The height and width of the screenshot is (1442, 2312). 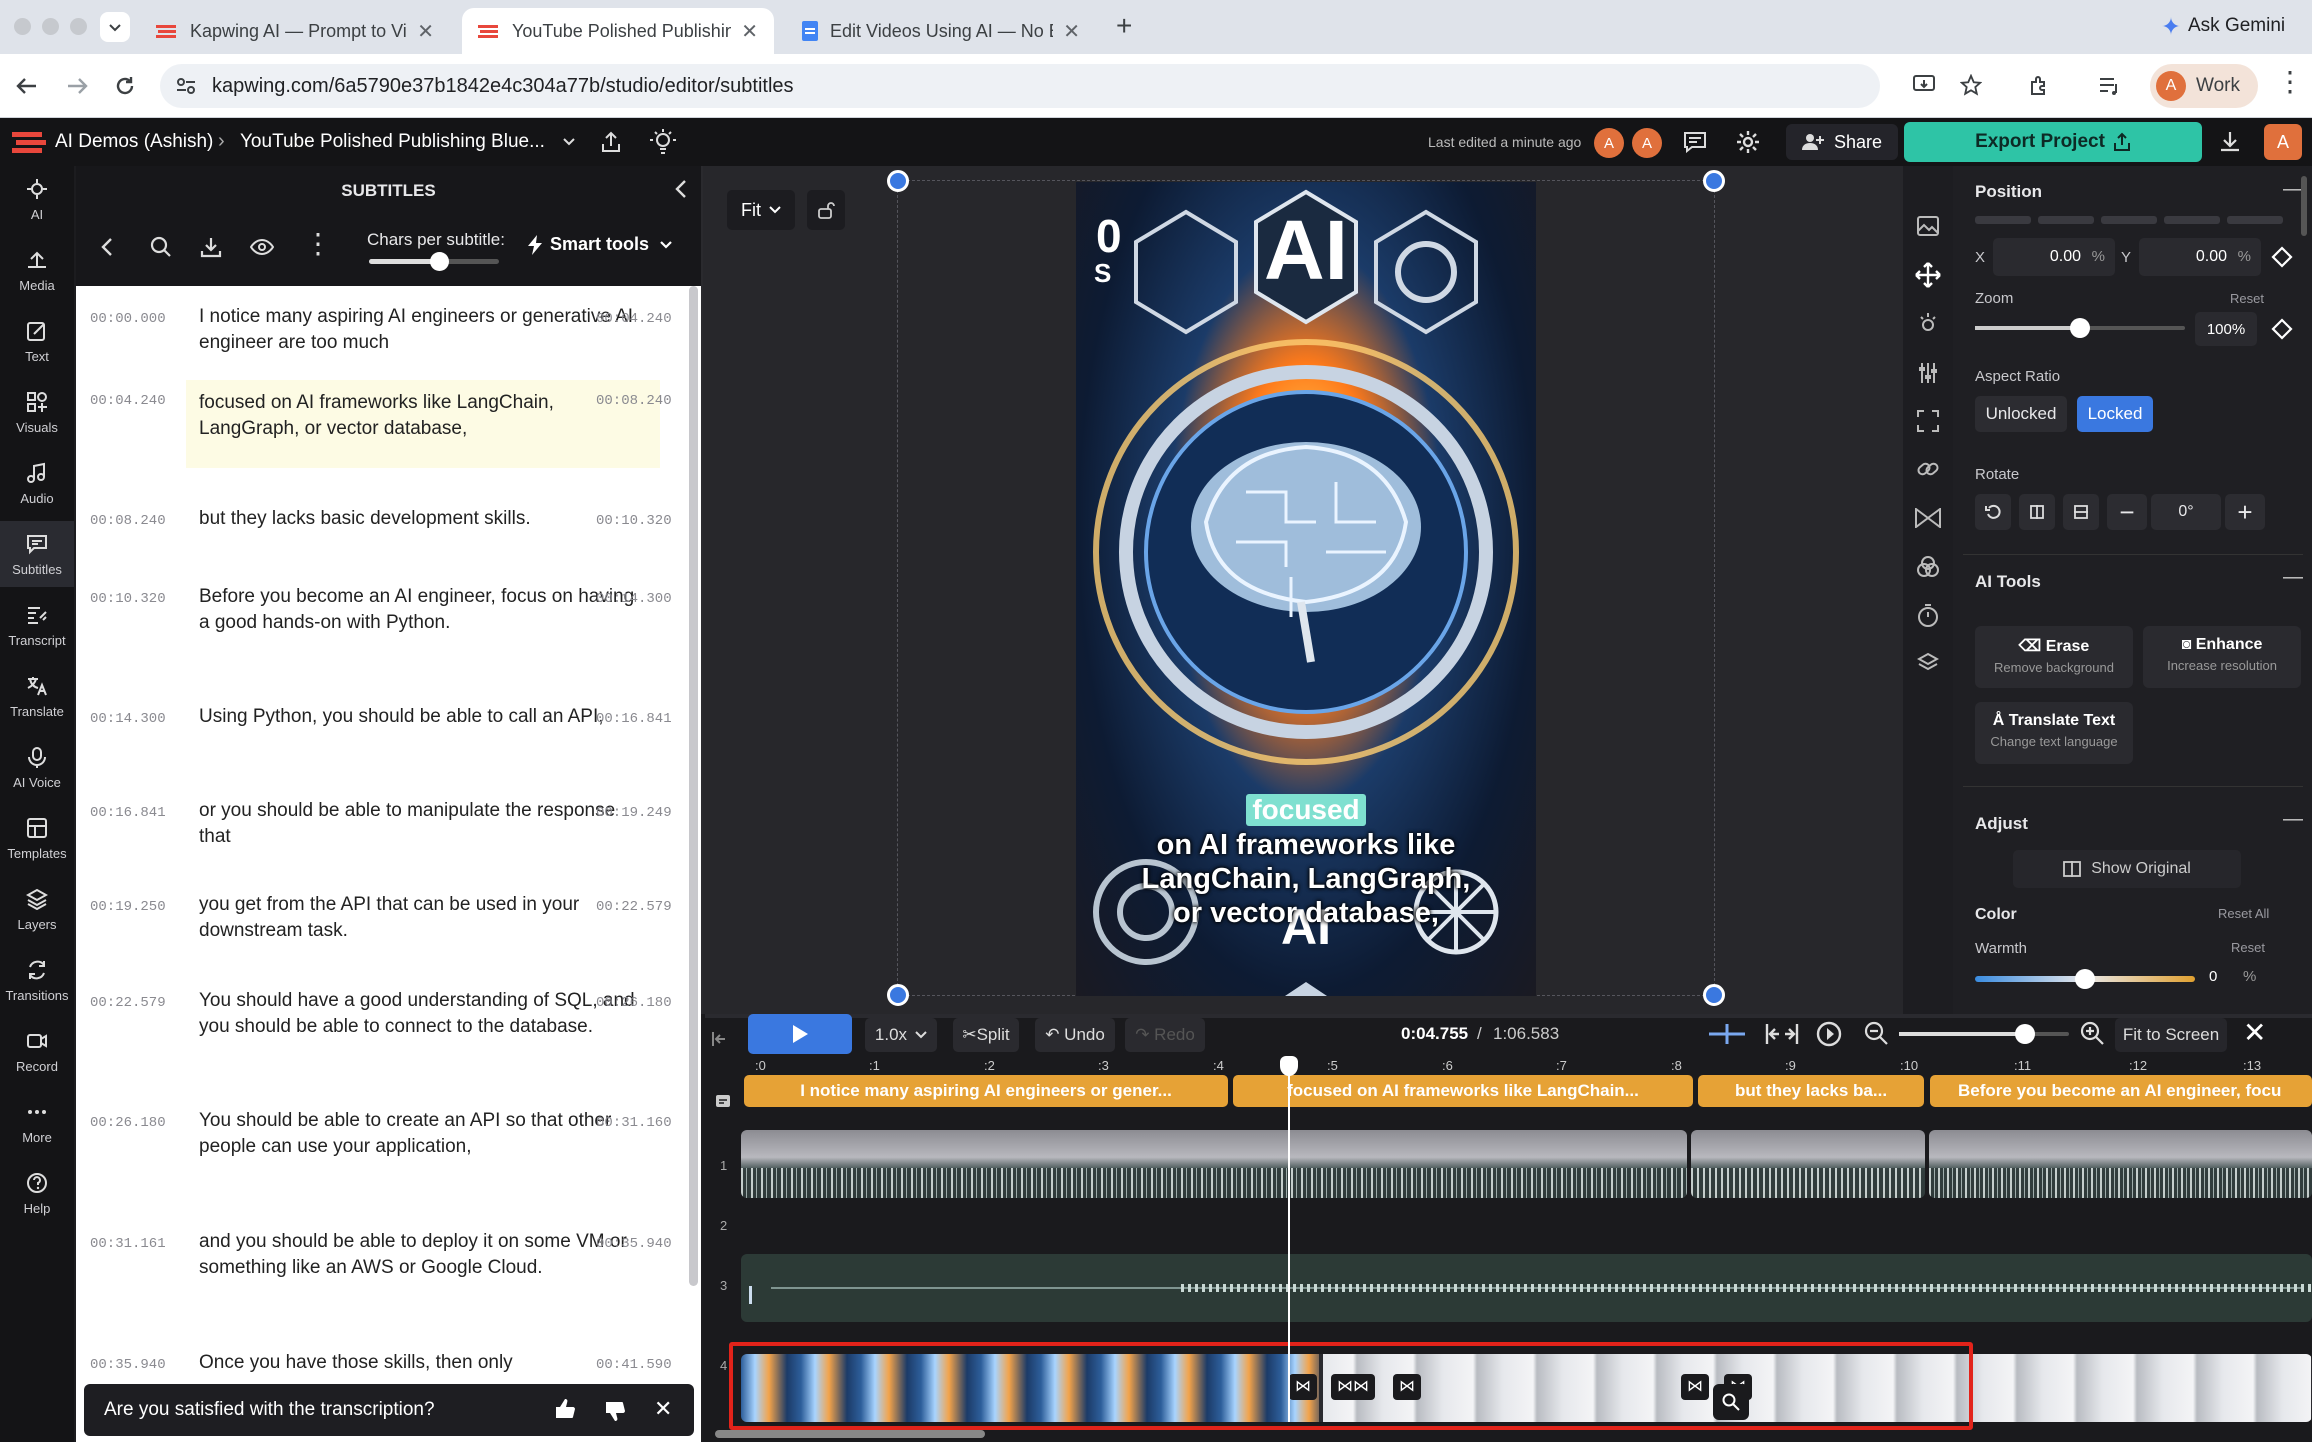 What do you see at coordinates (615, 1411) in the screenshot?
I see `thumbs-down-icon` at bounding box center [615, 1411].